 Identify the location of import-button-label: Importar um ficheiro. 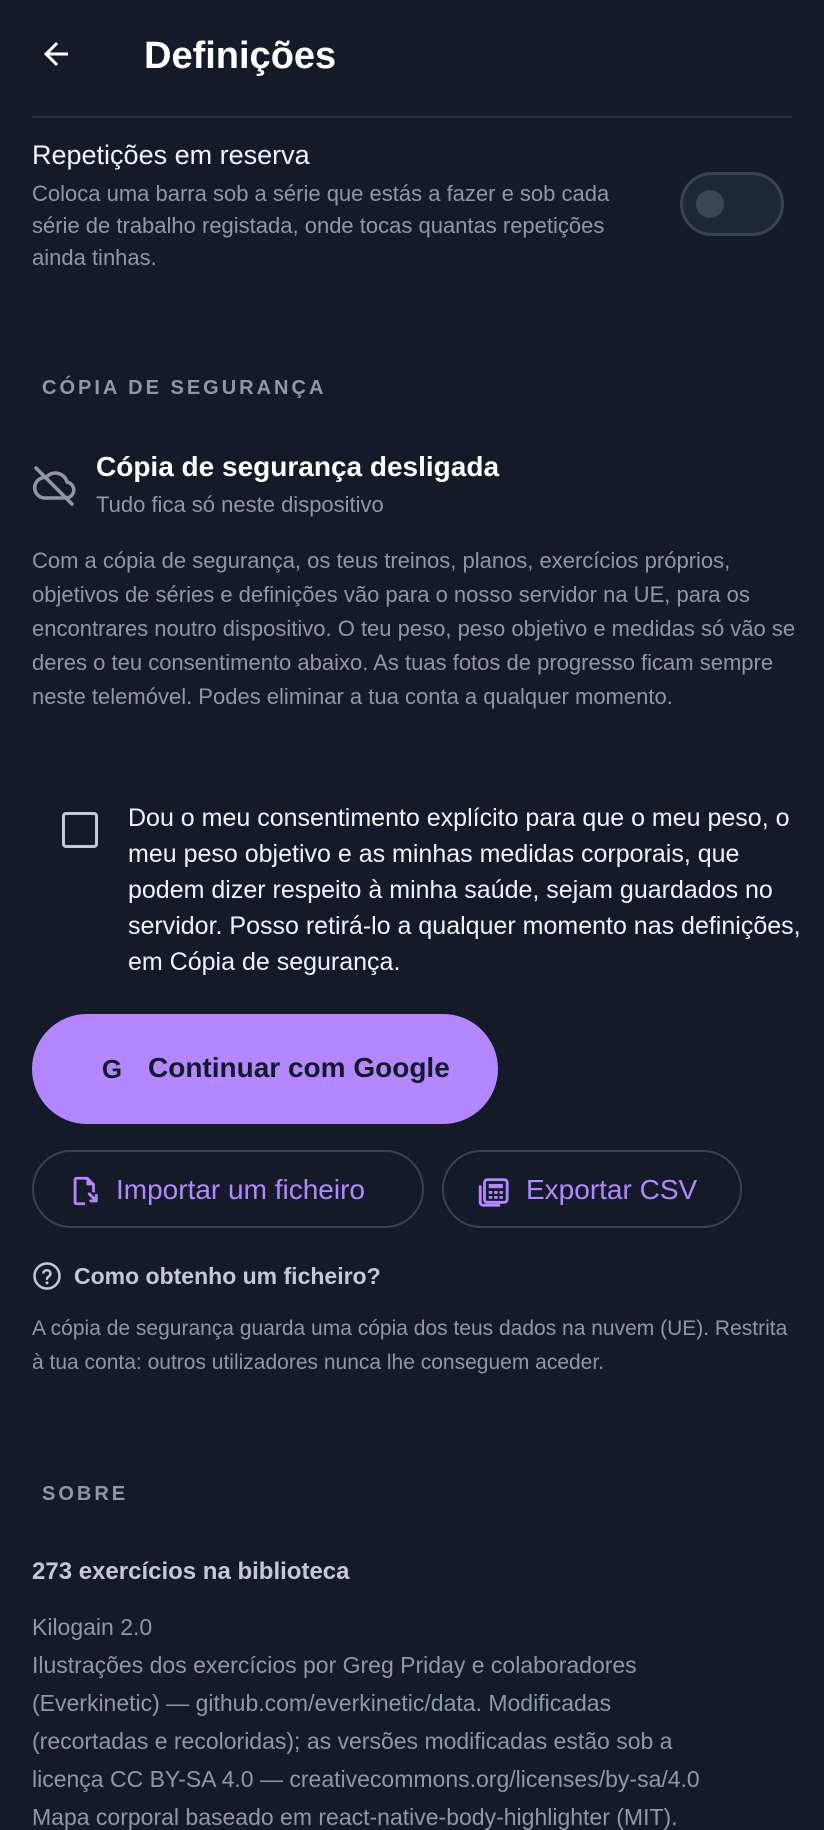
(240, 1189).